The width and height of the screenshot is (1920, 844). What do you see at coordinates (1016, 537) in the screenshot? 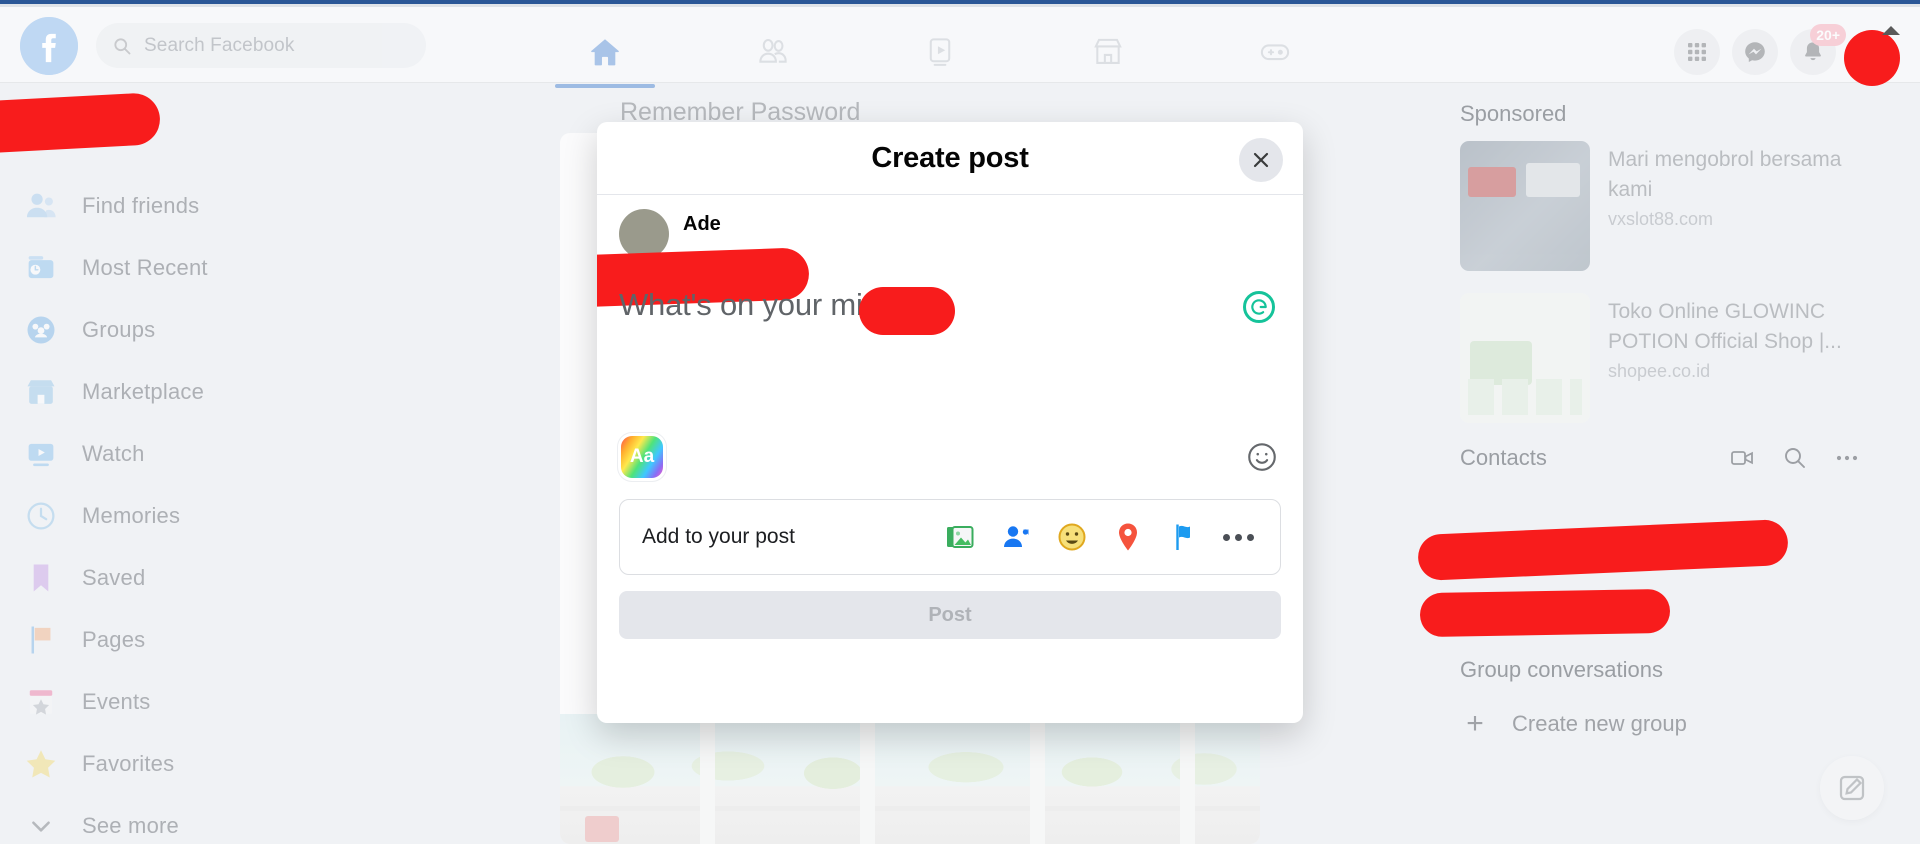
I see `tag-people-icon` at bounding box center [1016, 537].